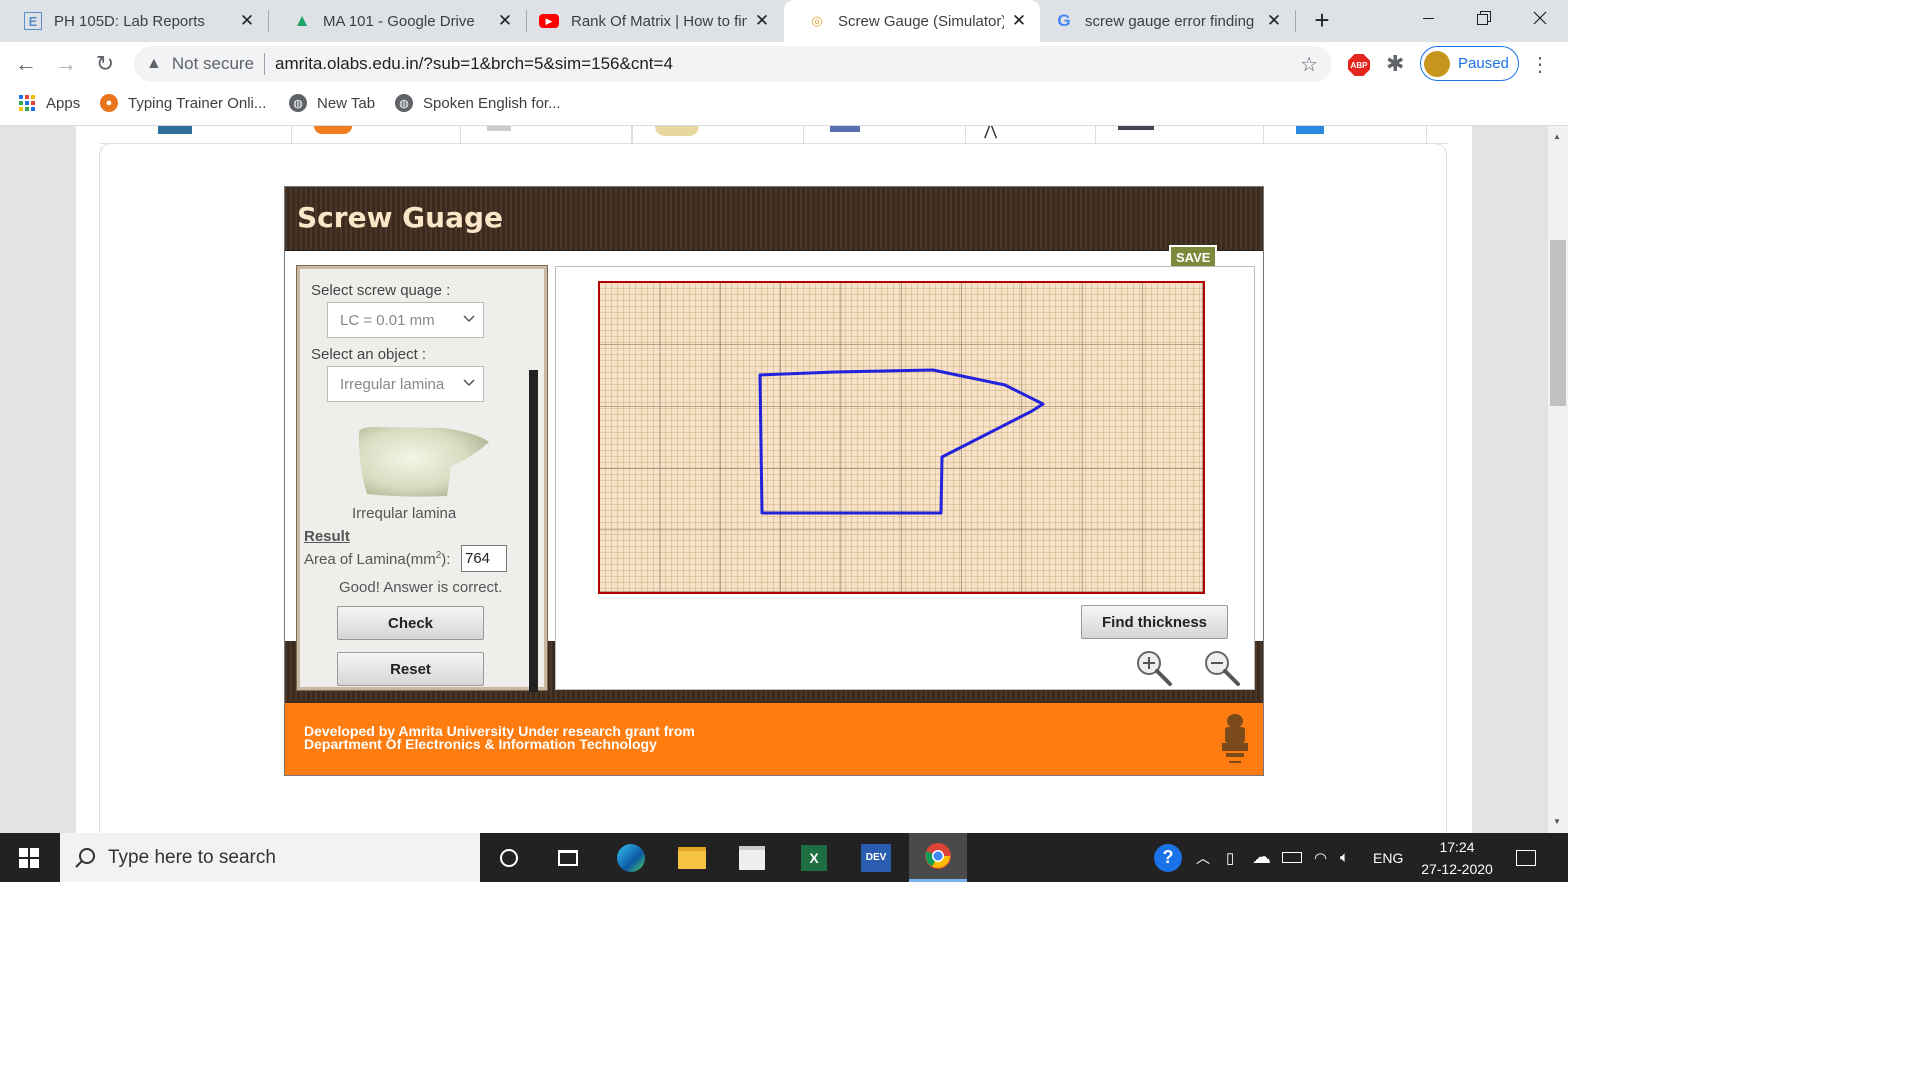 The image size is (1920, 1080). Describe the element at coordinates (377, 559) in the screenshot. I see `area-label: Area of Lamina(mm2):` at that location.